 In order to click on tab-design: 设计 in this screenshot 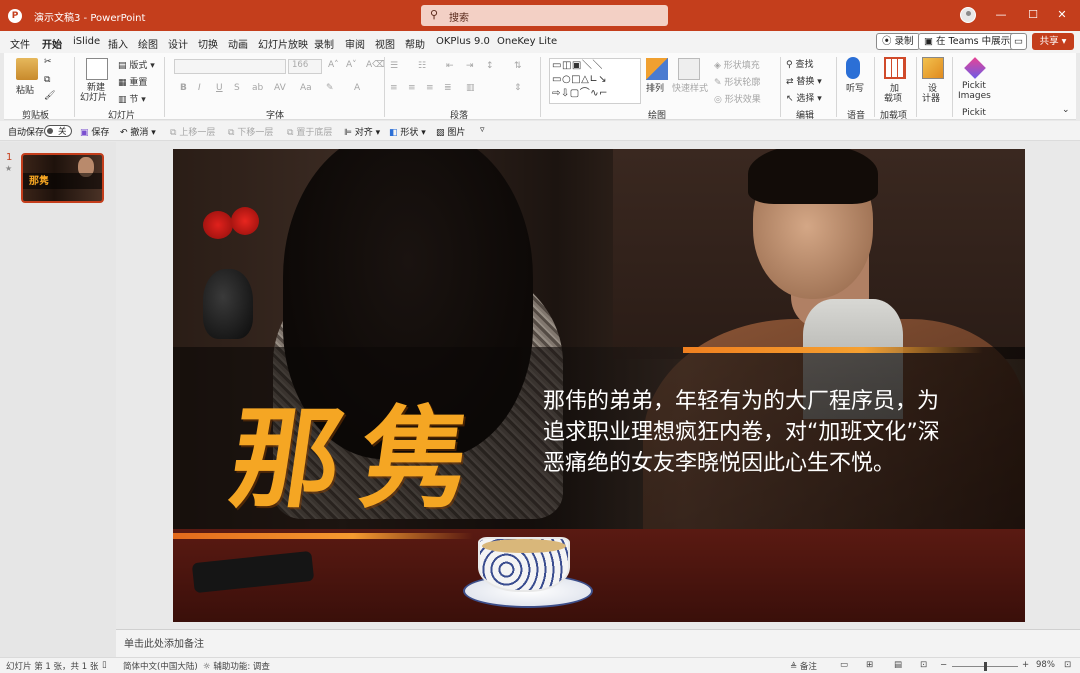, I will do `click(178, 43)`.